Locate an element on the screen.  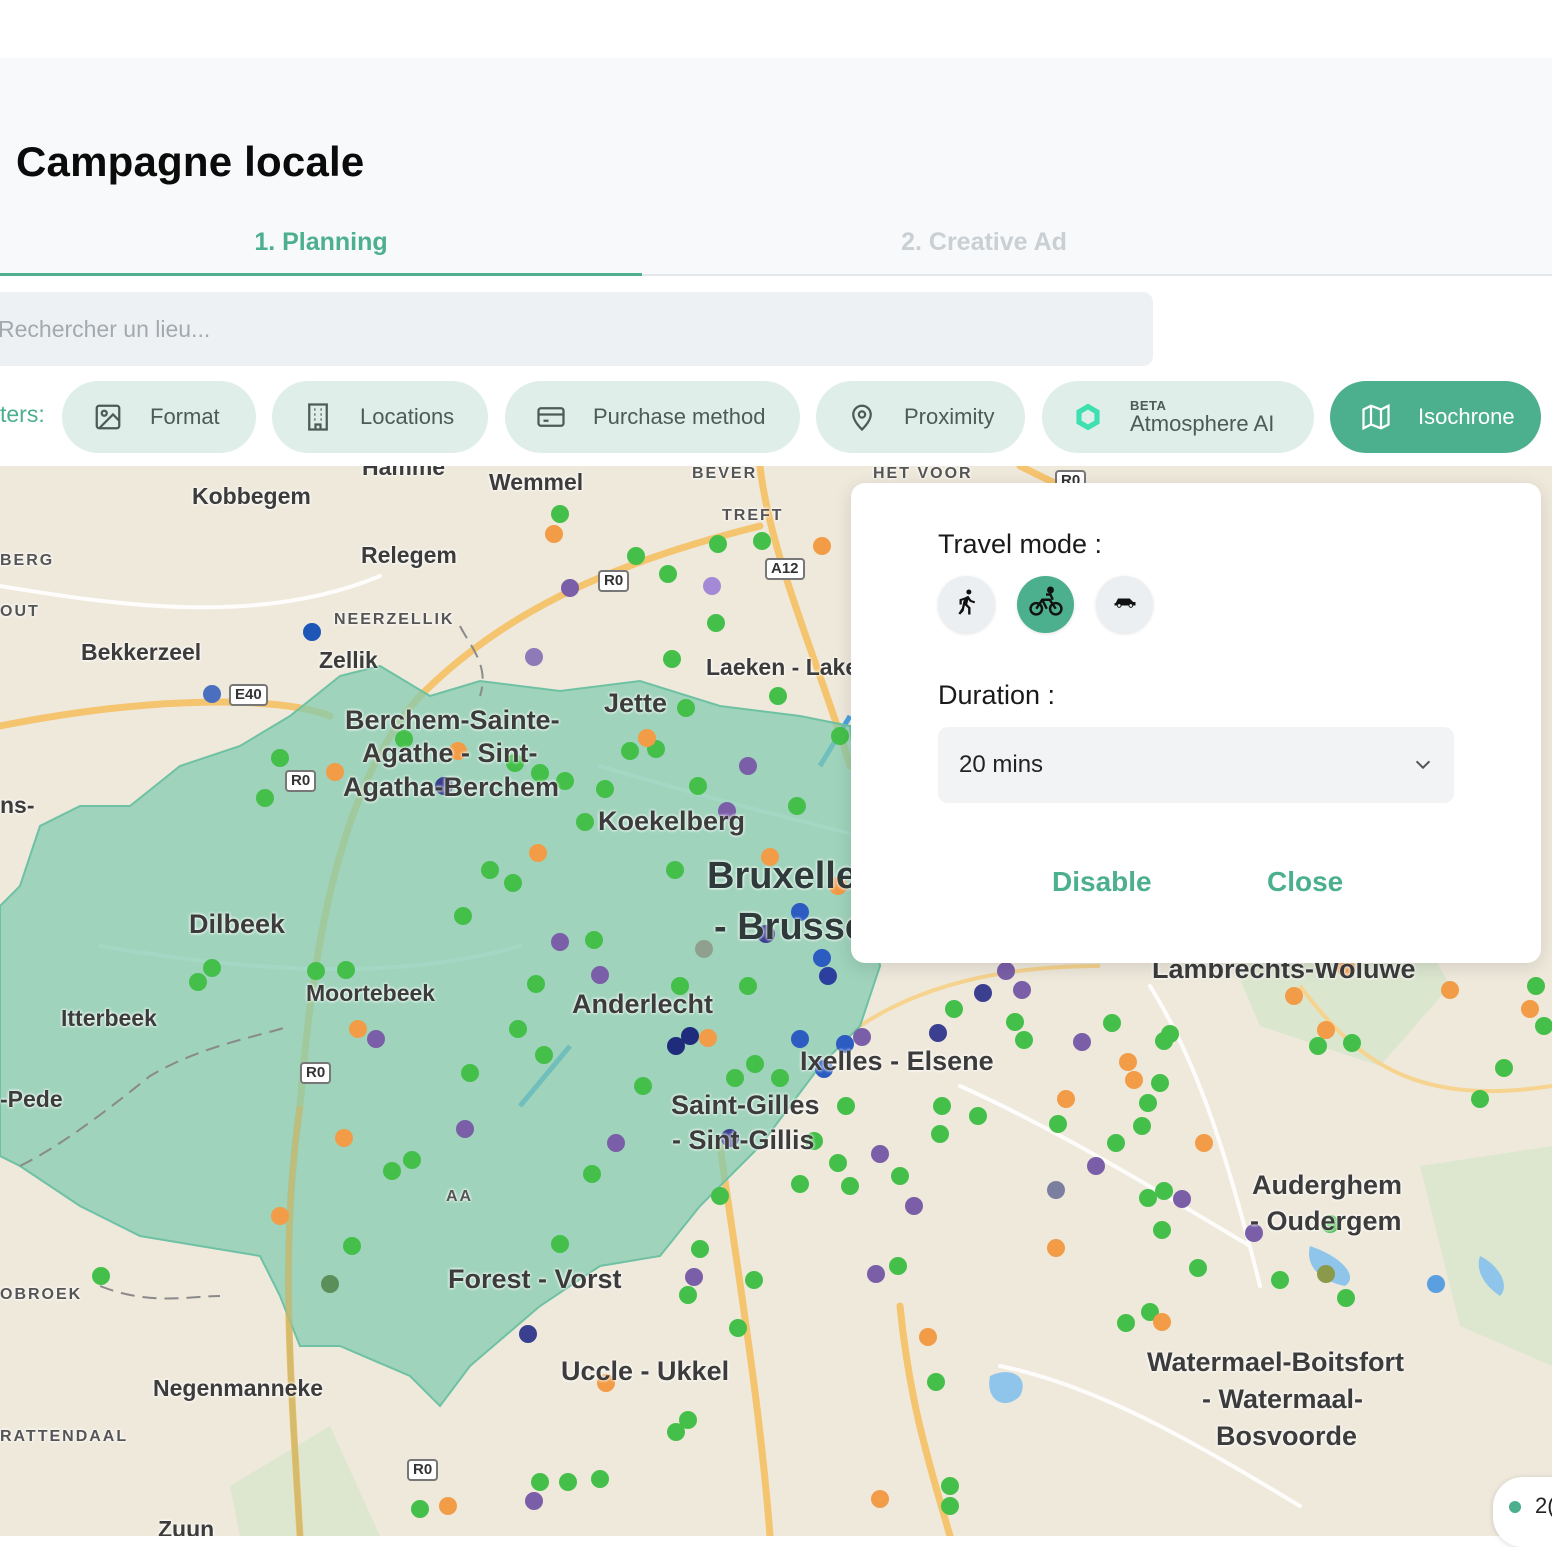
tab-creative-ad: 2. Creative Ad is located at coordinates (984, 248).